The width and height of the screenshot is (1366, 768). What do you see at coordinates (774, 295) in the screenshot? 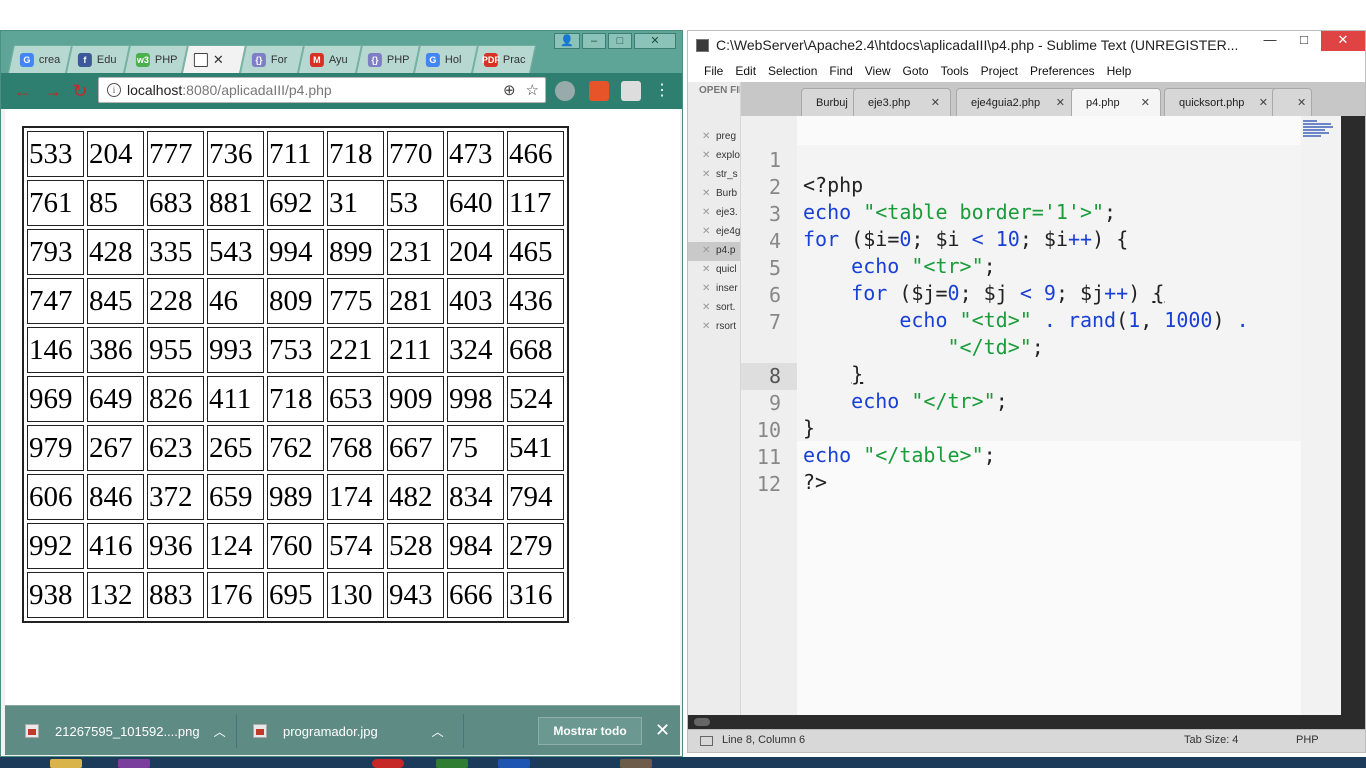
I see `line-number: 6` at bounding box center [774, 295].